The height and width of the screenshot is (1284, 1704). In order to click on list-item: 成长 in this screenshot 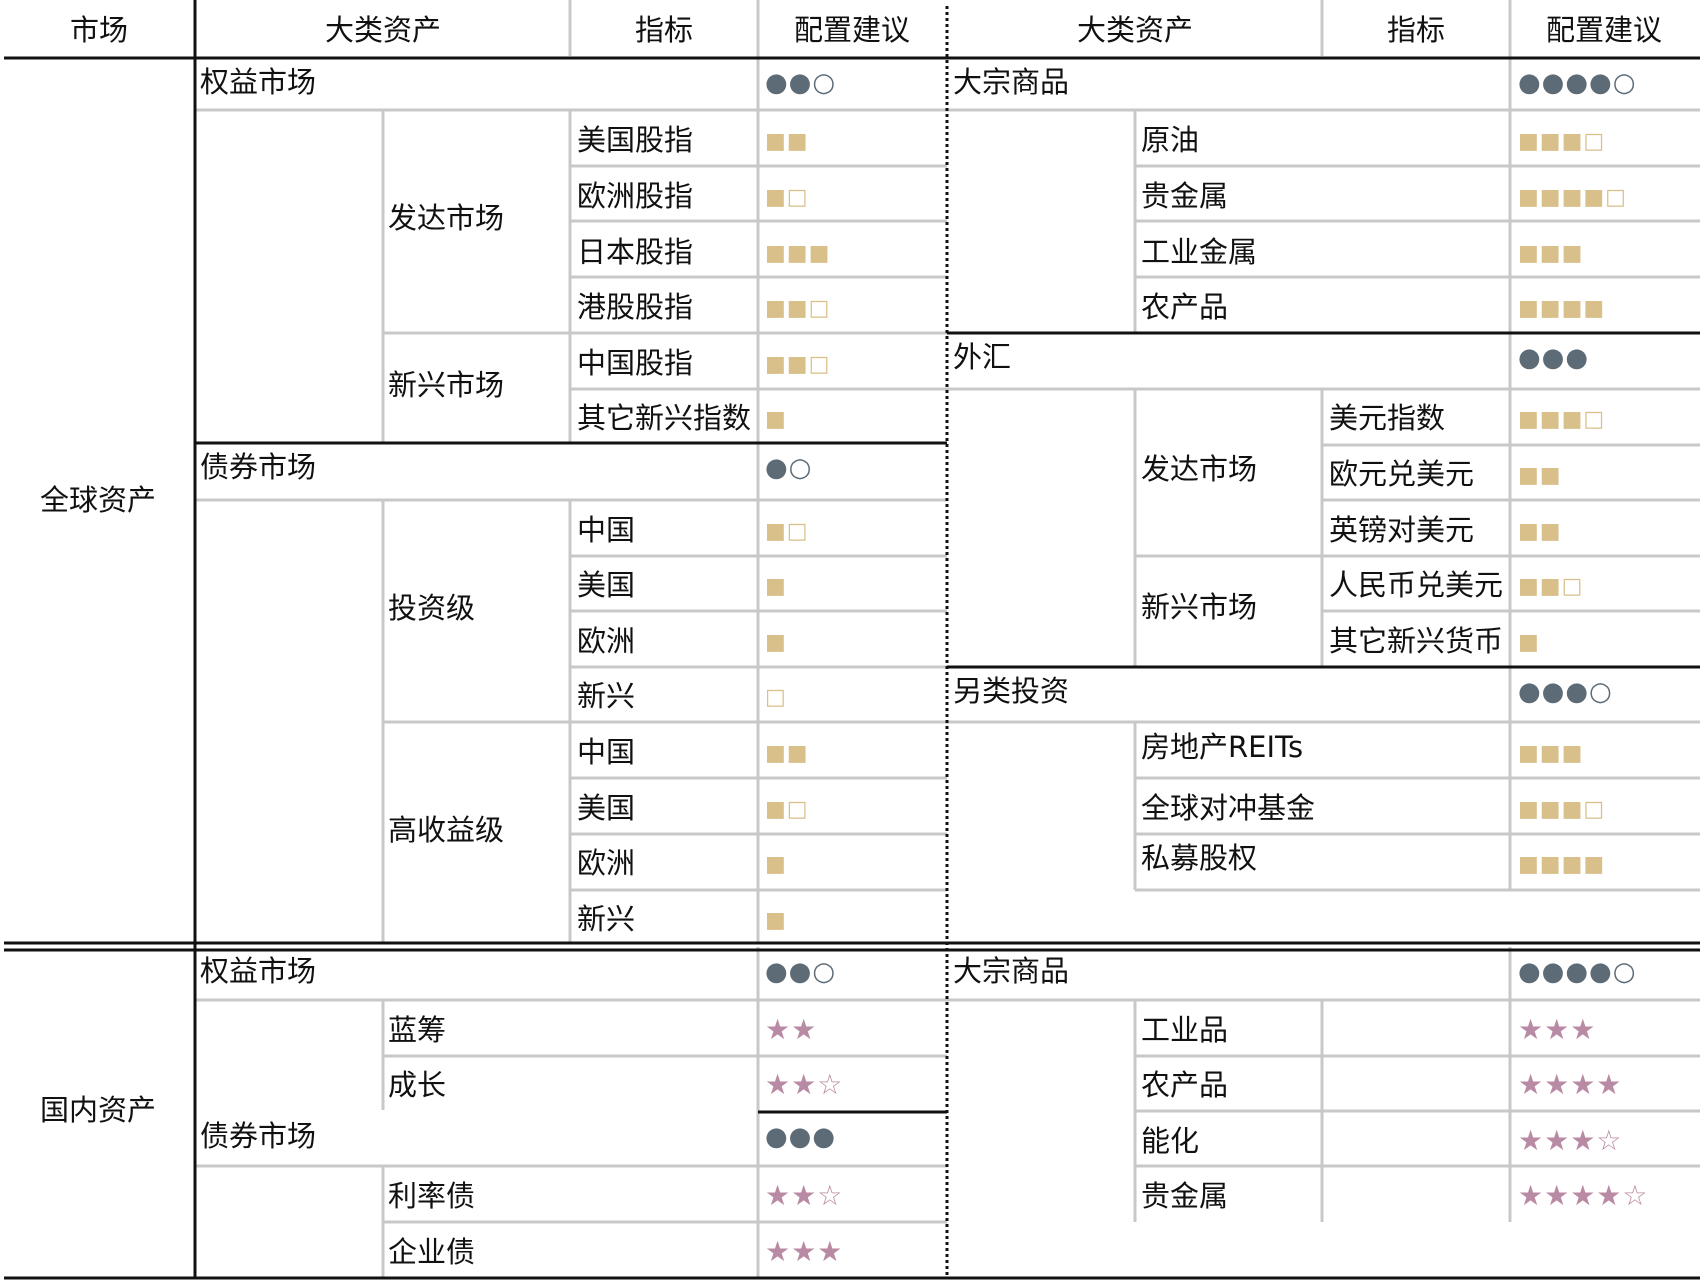, I will do `click(417, 1085)`.